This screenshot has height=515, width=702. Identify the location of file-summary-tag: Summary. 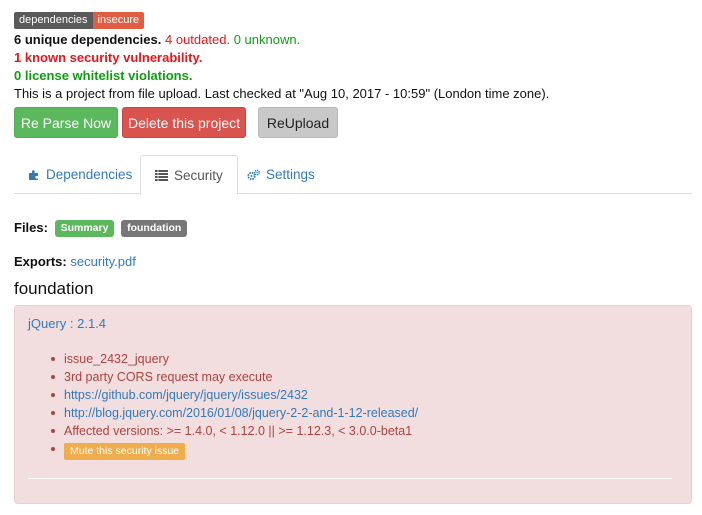
(84, 229).